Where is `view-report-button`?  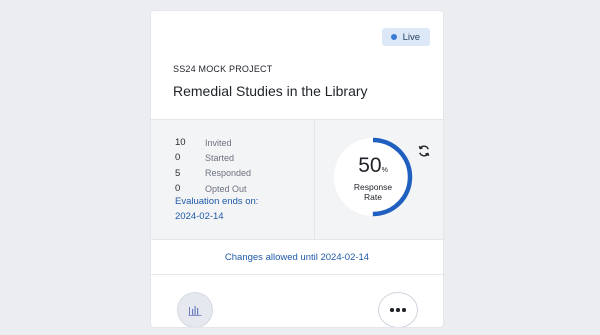
view-report-button is located at coordinates (195, 309).